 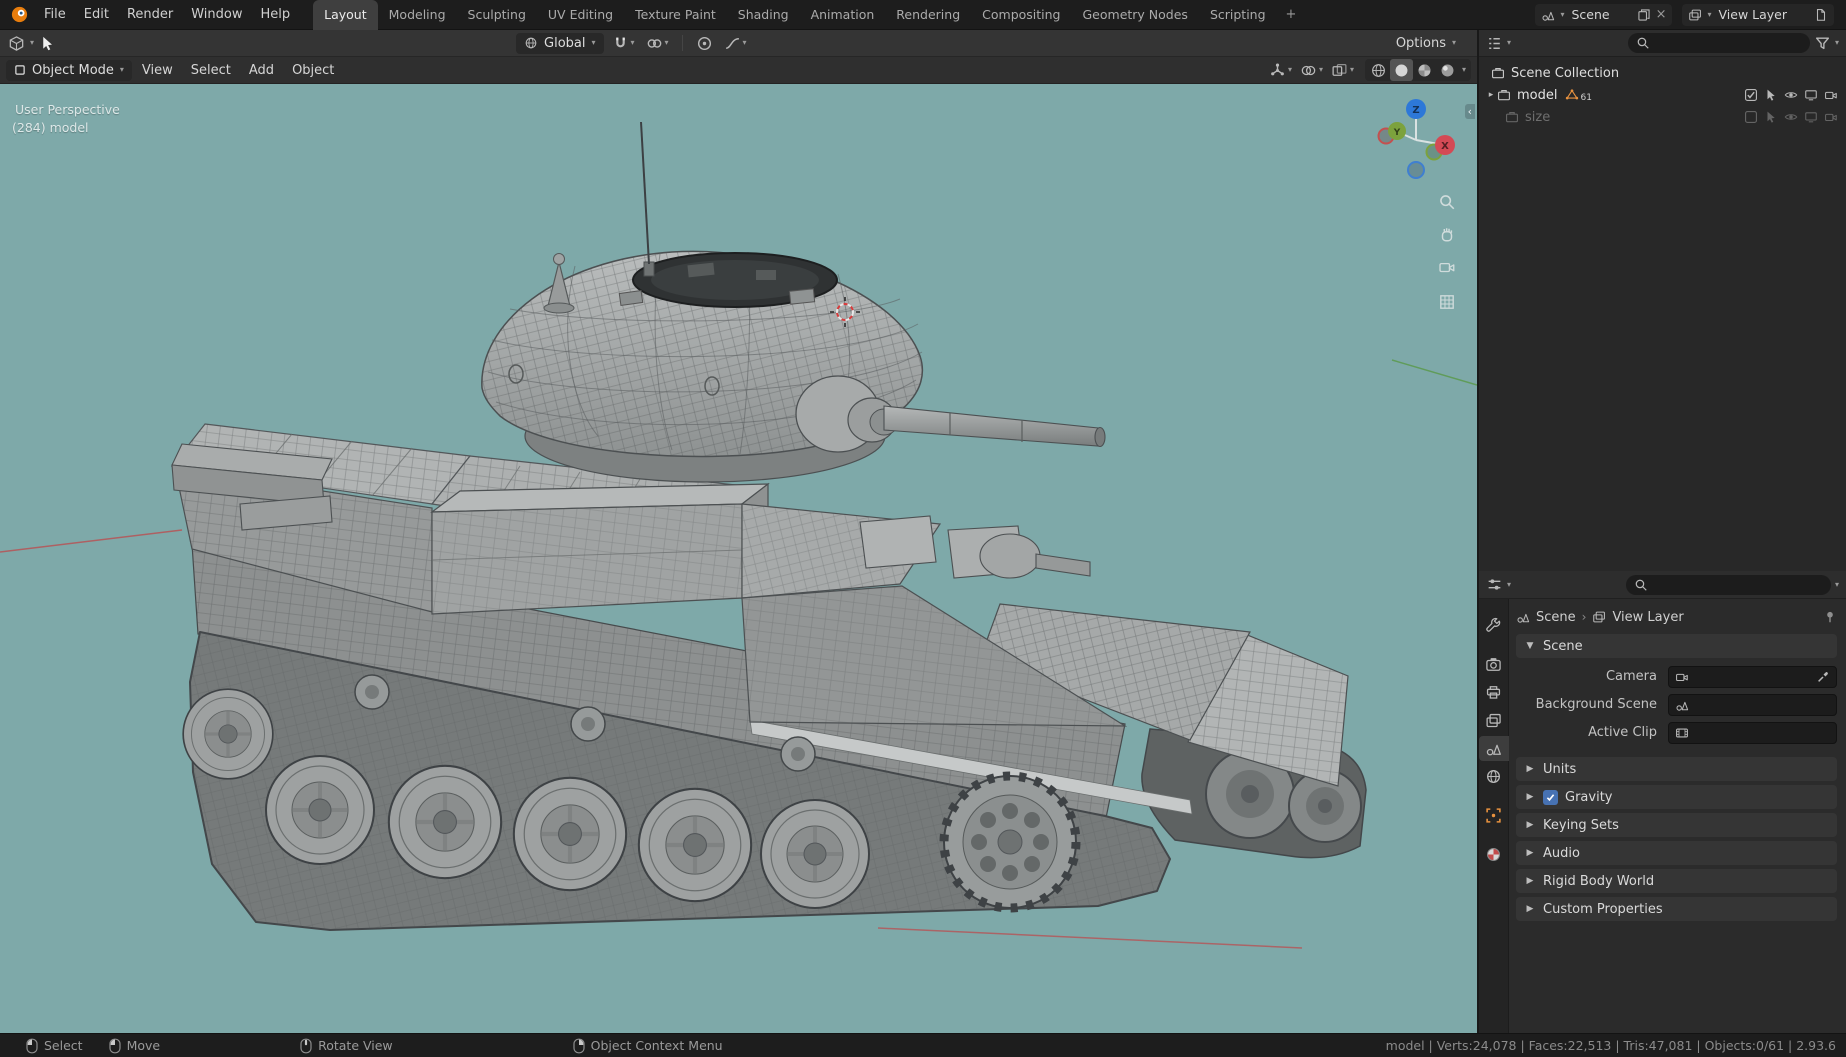 What do you see at coordinates (1311, 70) in the screenshot?
I see `show-overlays-button: ▾` at bounding box center [1311, 70].